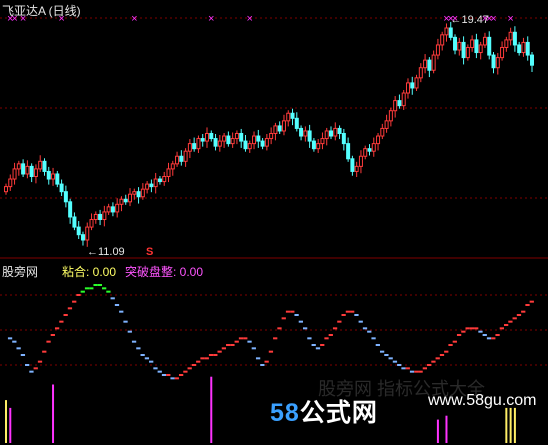 The image size is (548, 445). What do you see at coordinates (364, 413) in the screenshot?
I see `watermark-char: 网` at bounding box center [364, 413].